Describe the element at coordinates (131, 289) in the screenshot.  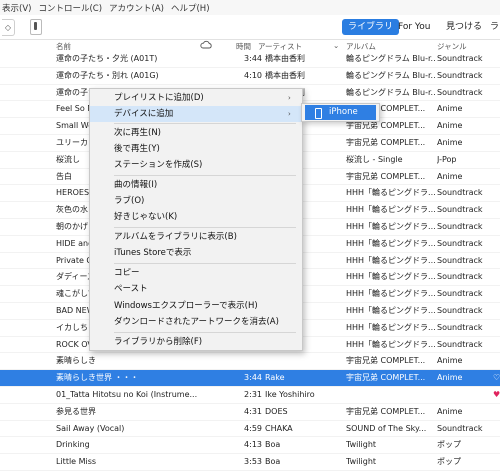
I see `context-menu-item-label: ペースト` at that location.